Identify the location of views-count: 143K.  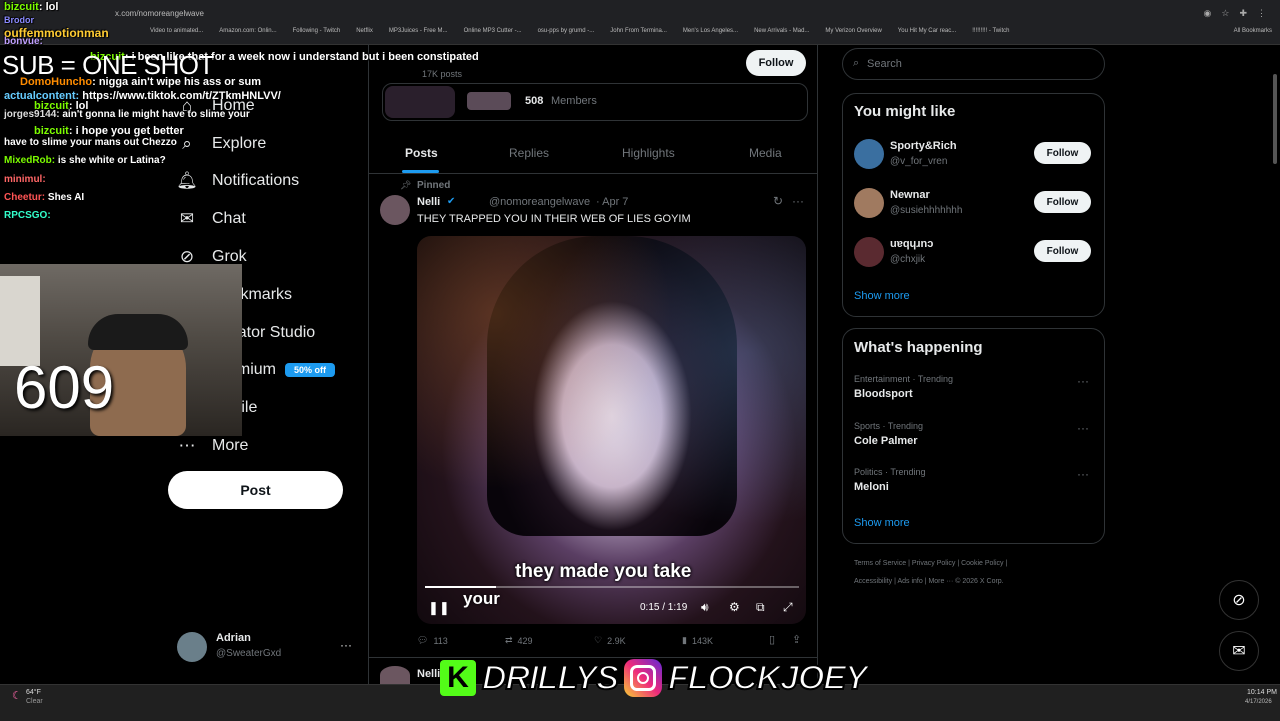
(702, 640).